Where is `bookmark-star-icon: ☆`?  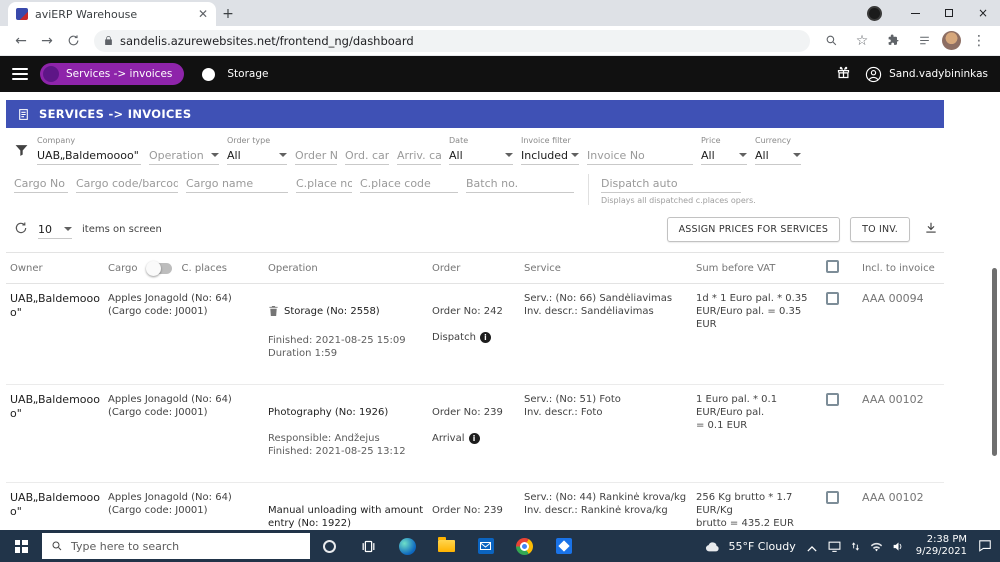 bookmark-star-icon: ☆ is located at coordinates (862, 41).